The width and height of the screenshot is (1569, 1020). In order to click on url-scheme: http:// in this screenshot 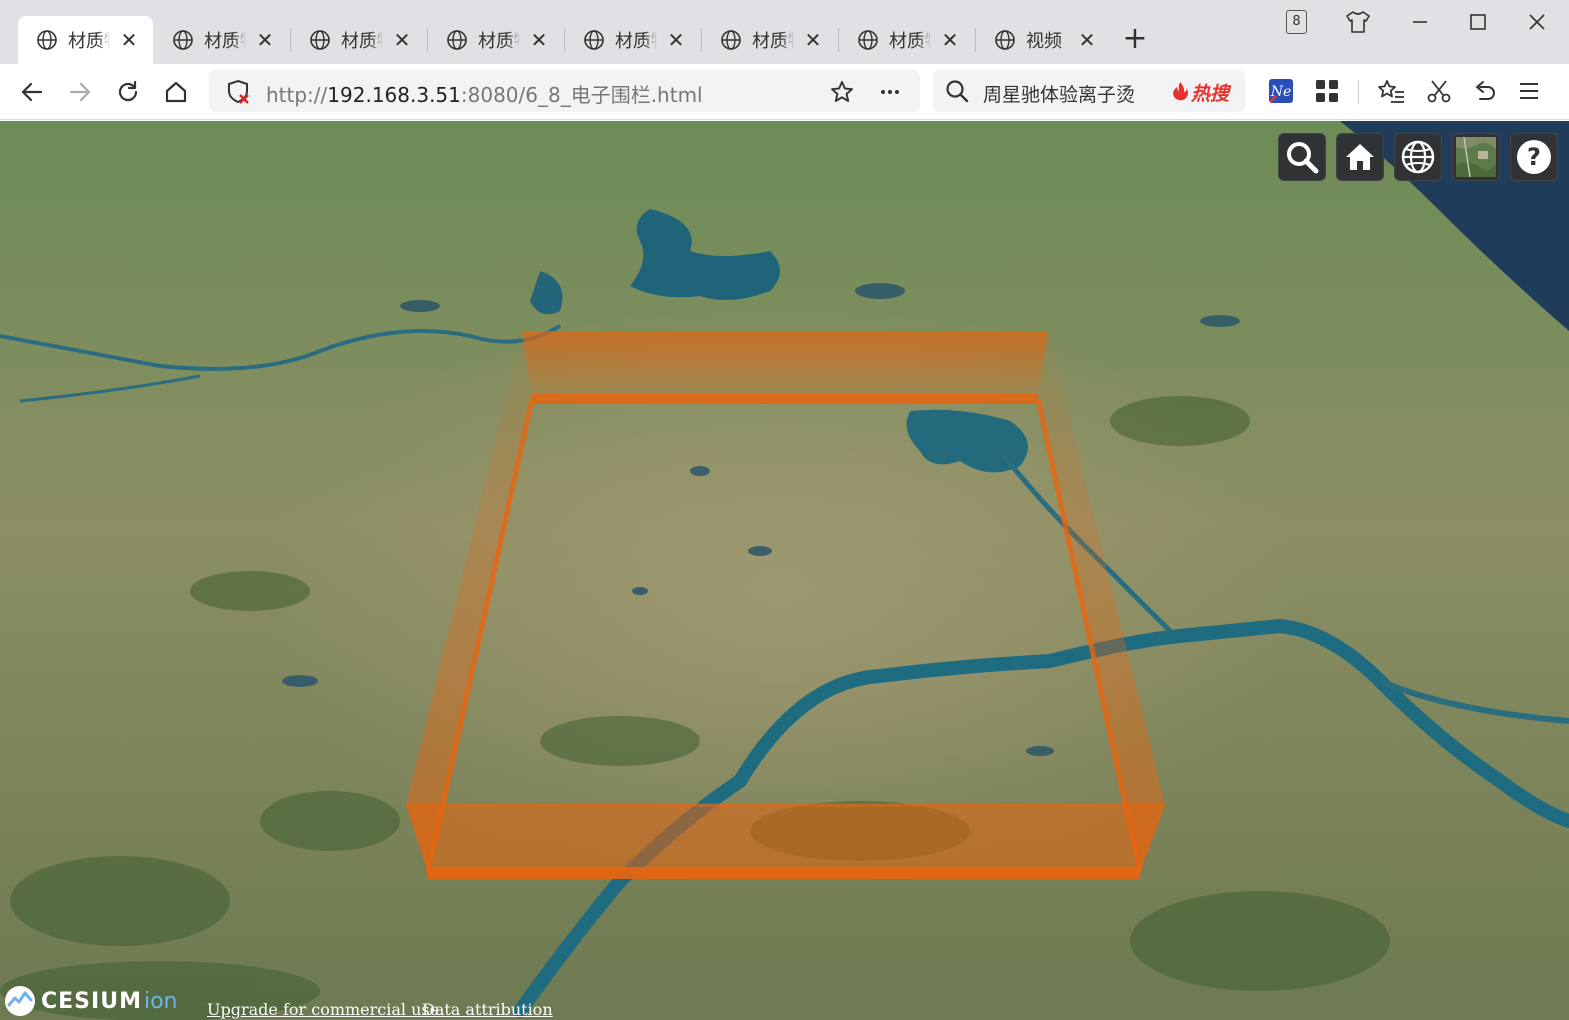, I will do `click(297, 95)`.